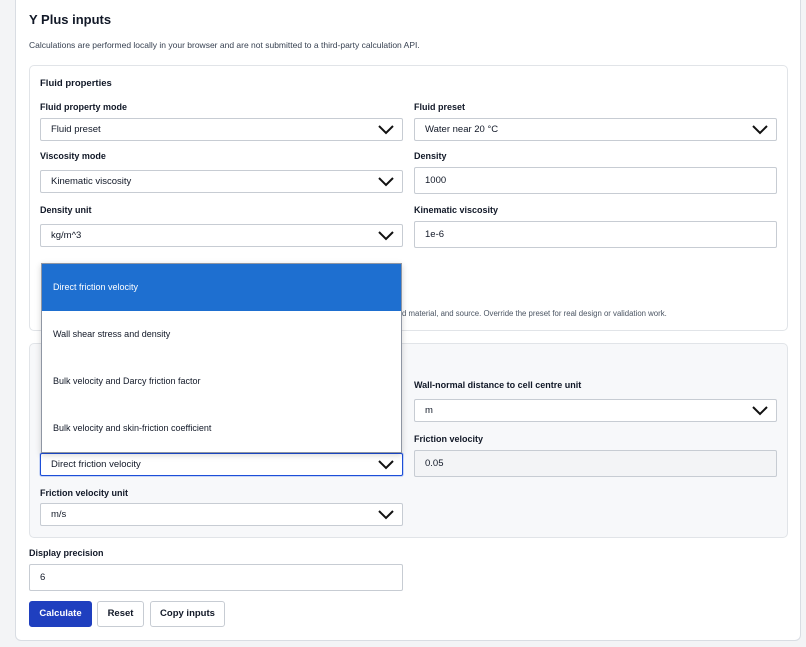  Describe the element at coordinates (76, 83) in the screenshot. I see `fluid-properties-title: Fluid properties` at that location.